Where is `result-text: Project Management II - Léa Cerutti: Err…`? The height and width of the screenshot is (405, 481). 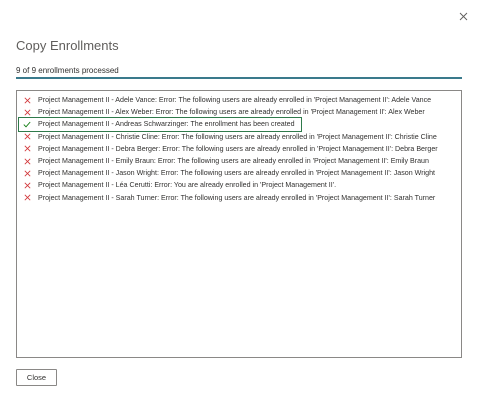
result-text: Project Management II - Léa Cerutti: Err… is located at coordinates (187, 185).